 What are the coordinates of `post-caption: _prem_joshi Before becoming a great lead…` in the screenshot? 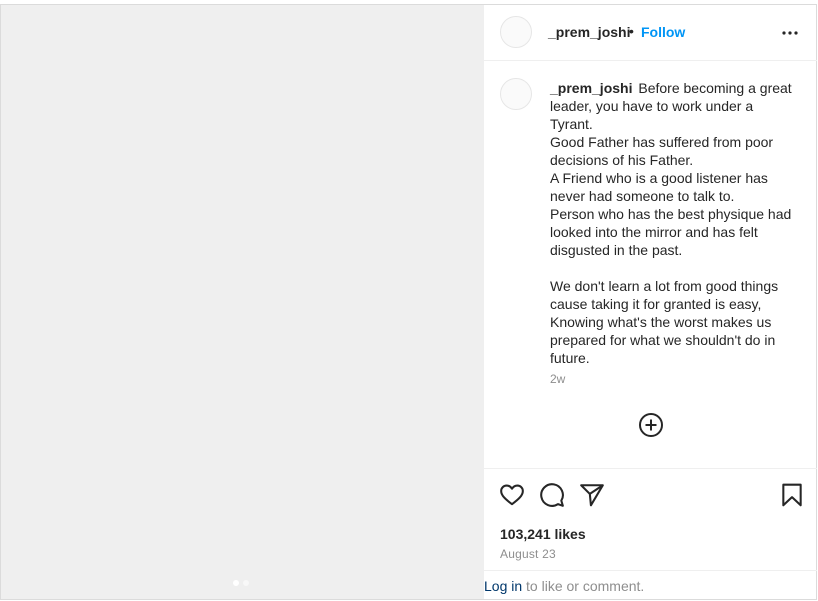 It's located at (673, 223).